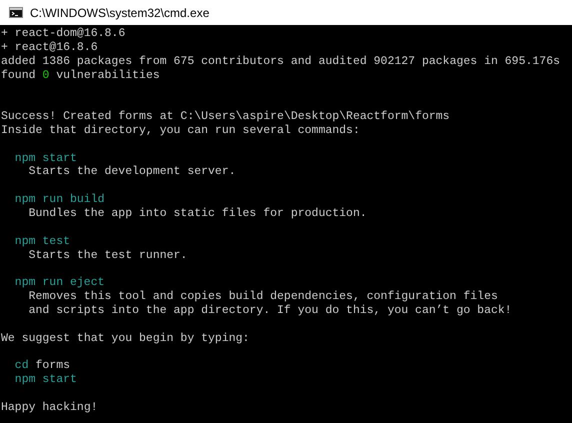 Image resolution: width=572 pixels, height=423 pixels. Describe the element at coordinates (80, 75) in the screenshot. I see `console-line: found 0 vulnerabilities` at that location.